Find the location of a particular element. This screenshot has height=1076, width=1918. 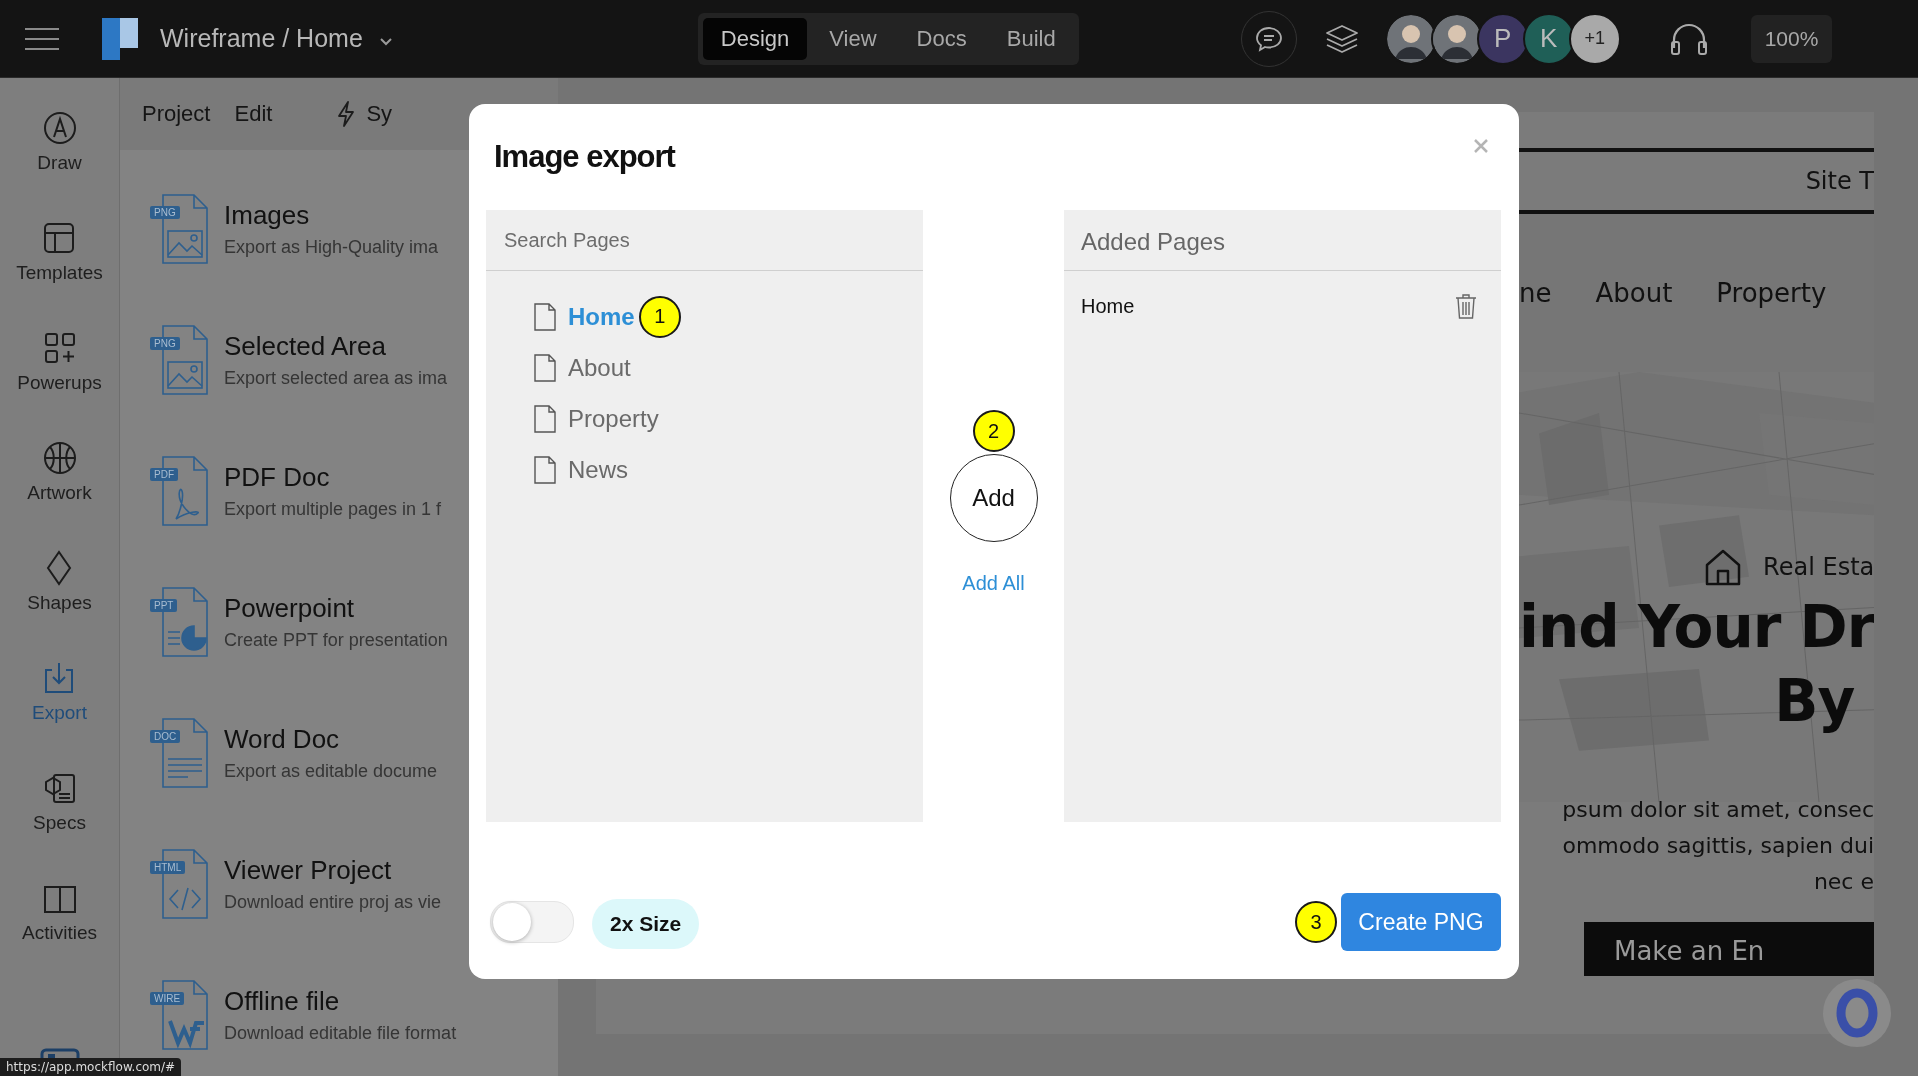

body-text: psum dolor sit amet, consec is located at coordinates (1718, 810).